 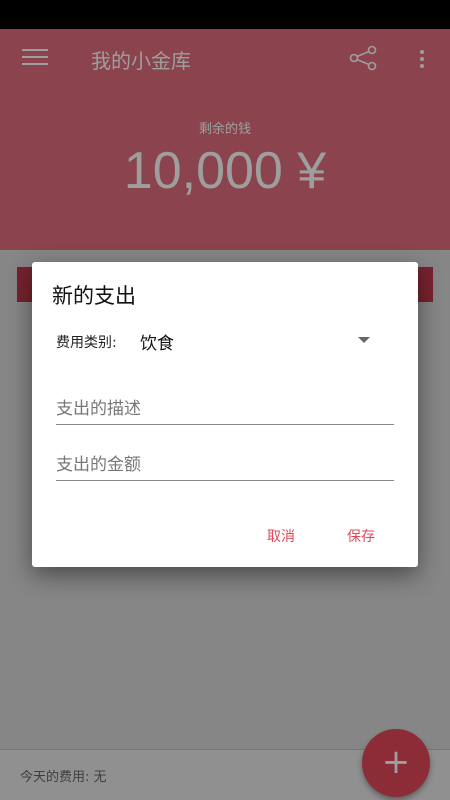 What do you see at coordinates (225, 409) in the screenshot?
I see `description-input` at bounding box center [225, 409].